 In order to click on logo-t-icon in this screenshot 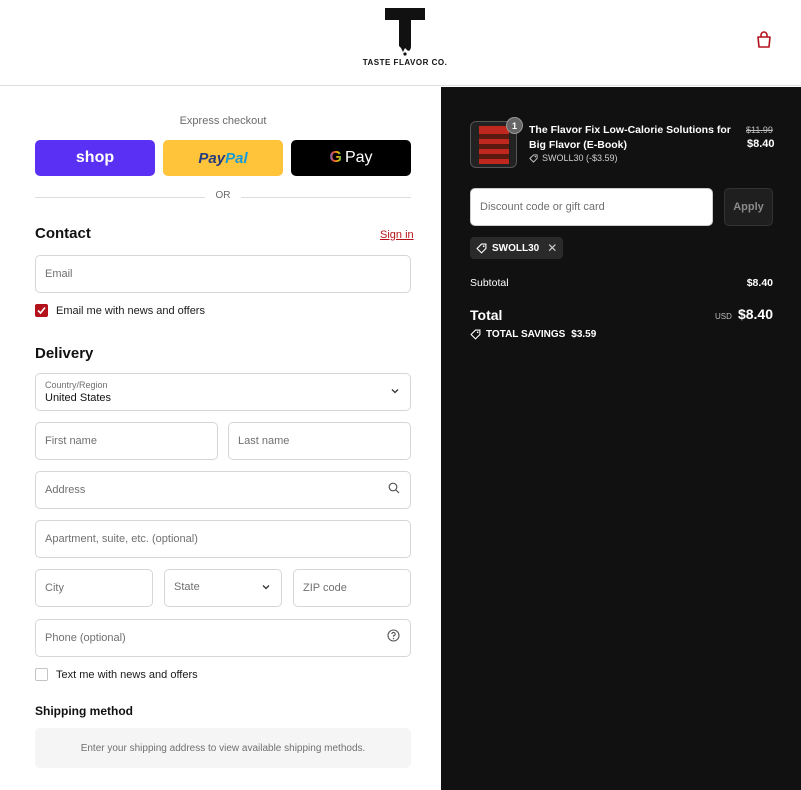, I will do `click(405, 32)`.